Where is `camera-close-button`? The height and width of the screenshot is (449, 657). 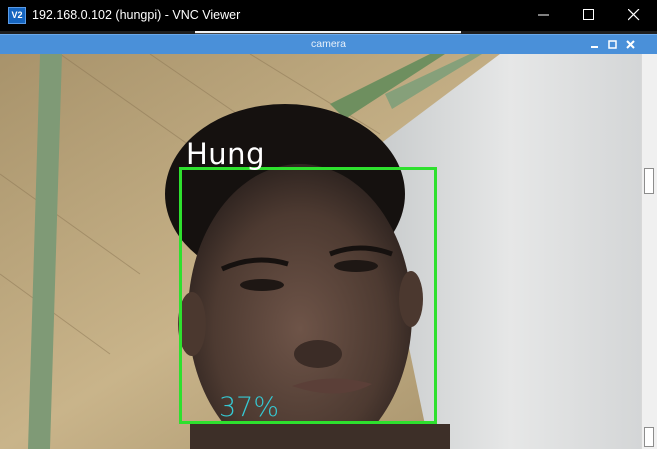 camera-close-button is located at coordinates (630, 44).